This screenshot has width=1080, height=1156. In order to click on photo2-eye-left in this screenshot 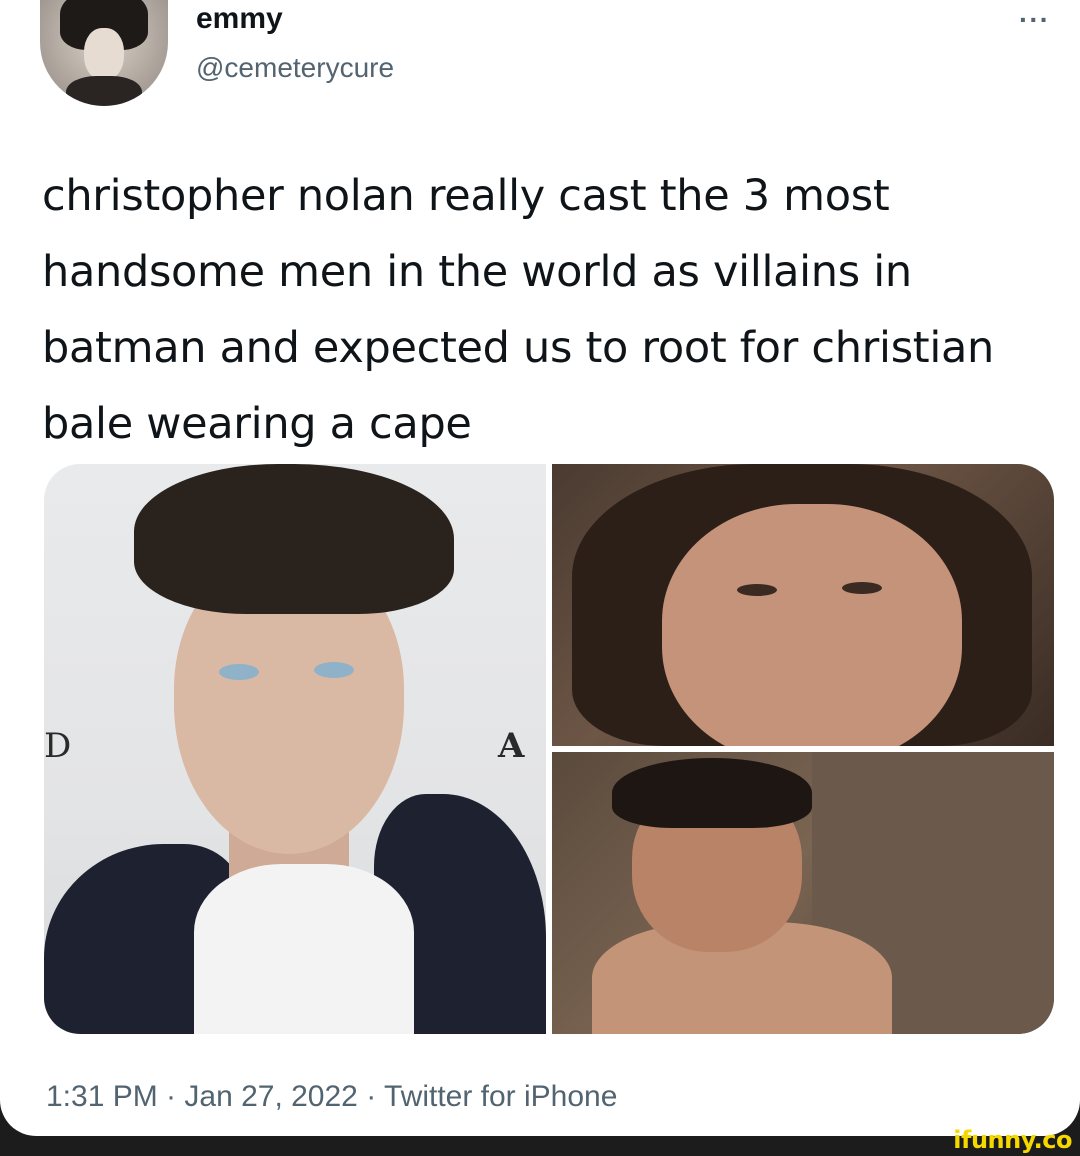, I will do `click(757, 590)`.